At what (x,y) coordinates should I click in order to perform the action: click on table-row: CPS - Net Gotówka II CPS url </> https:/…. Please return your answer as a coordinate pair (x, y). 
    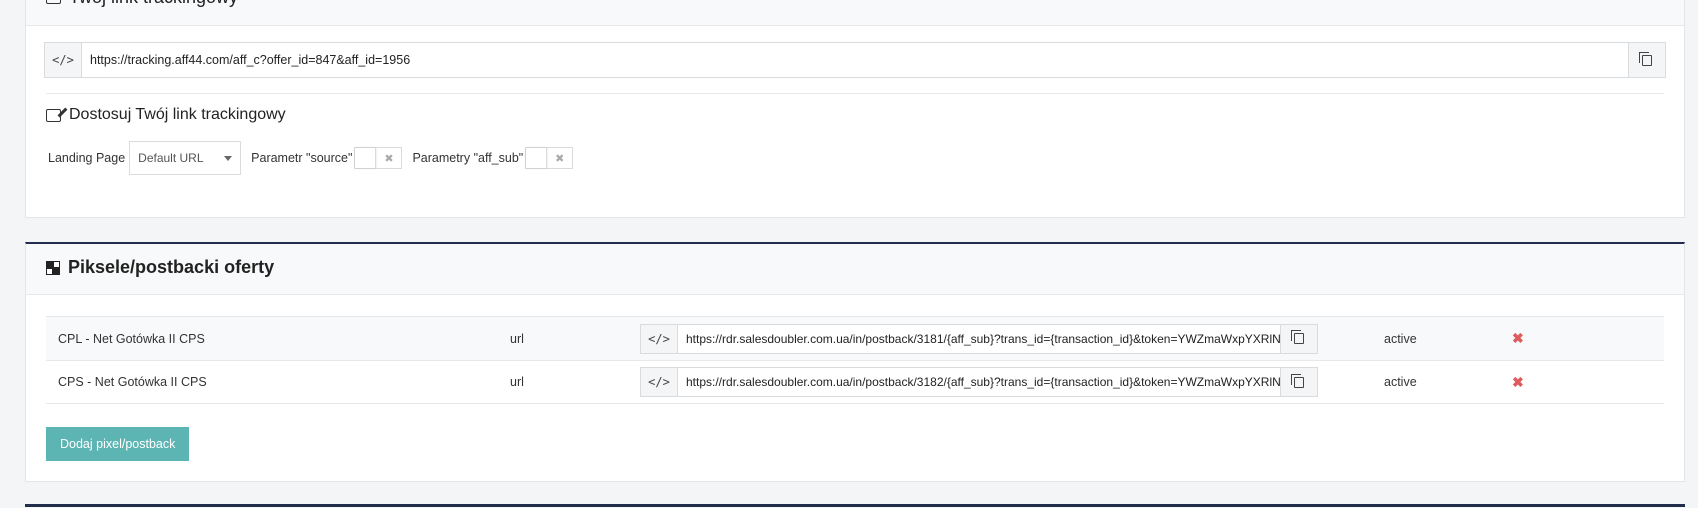
    Looking at the image, I should click on (855, 382).